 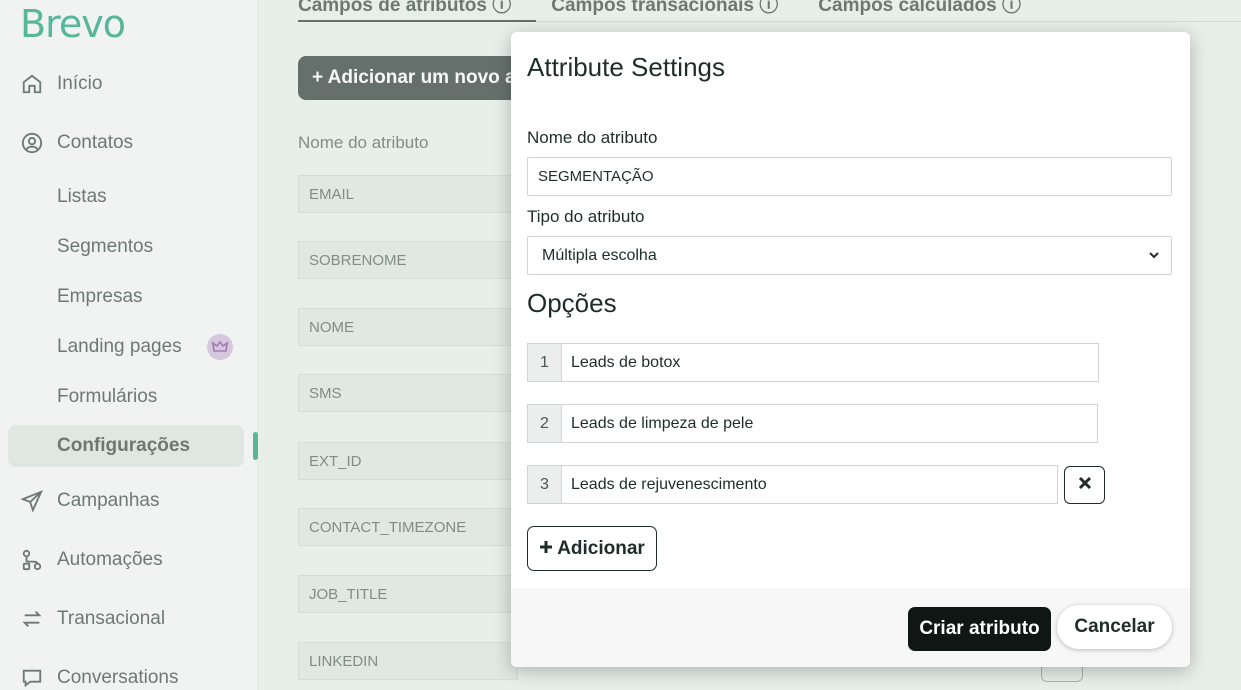 I want to click on option-input: Leads de limpeza de pele, so click(x=829, y=423).